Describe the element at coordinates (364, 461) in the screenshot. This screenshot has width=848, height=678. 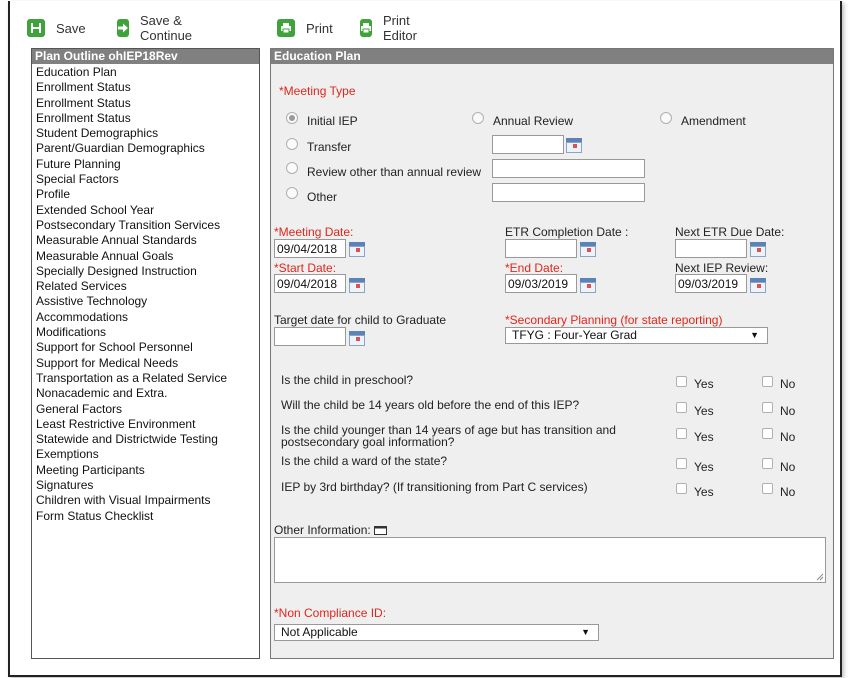
I see `question-ward: Is the child a ward of the state?` at that location.